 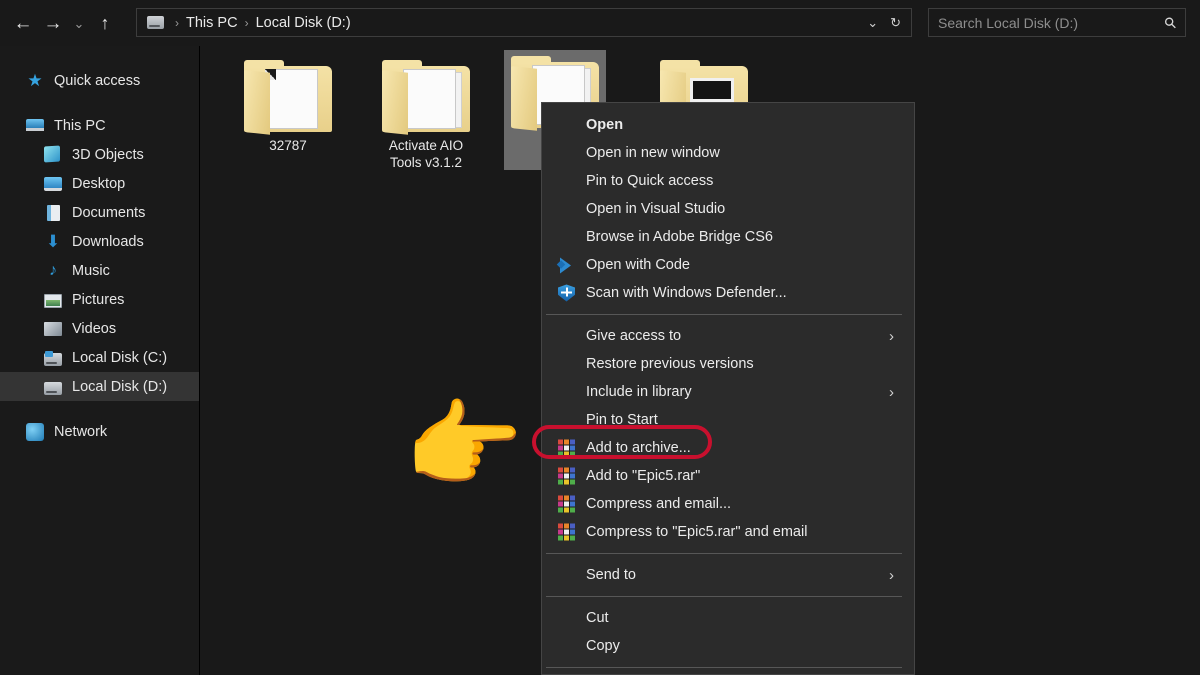 I want to click on system-drive-icon, so click(x=53, y=358).